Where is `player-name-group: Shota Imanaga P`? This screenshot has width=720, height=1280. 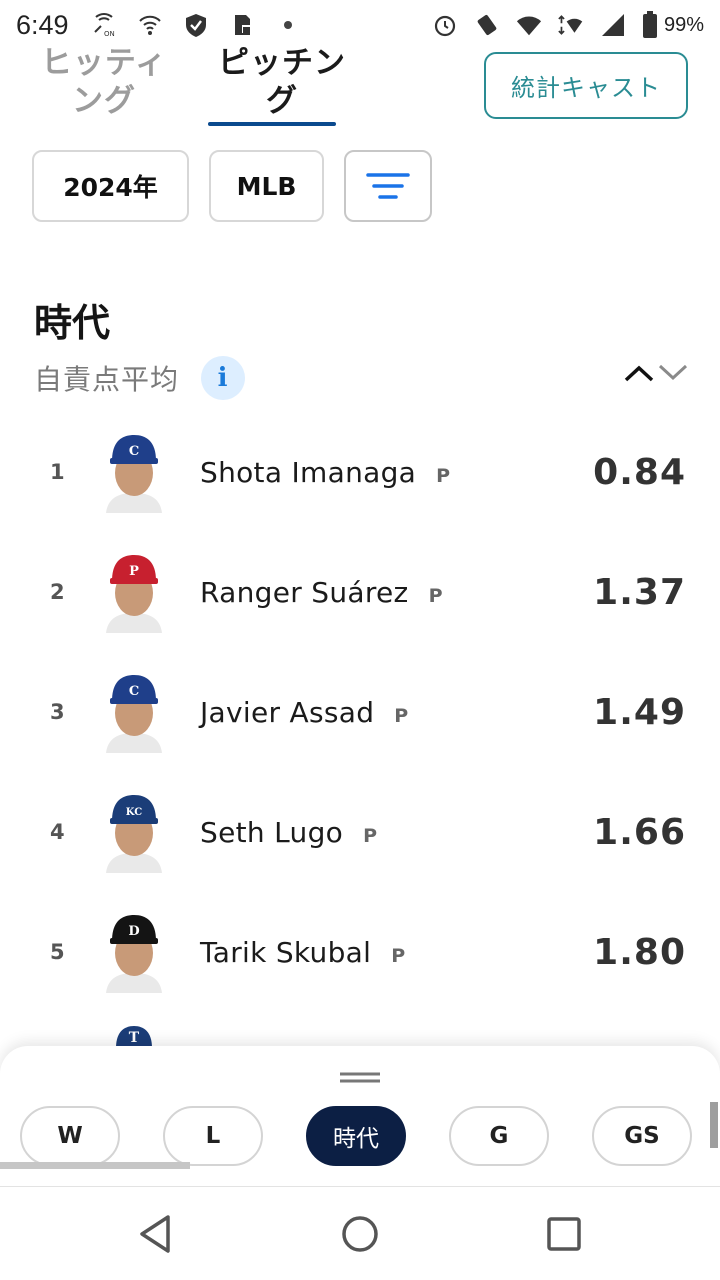
player-name-group: Shota Imanaga P is located at coordinates (325, 472).